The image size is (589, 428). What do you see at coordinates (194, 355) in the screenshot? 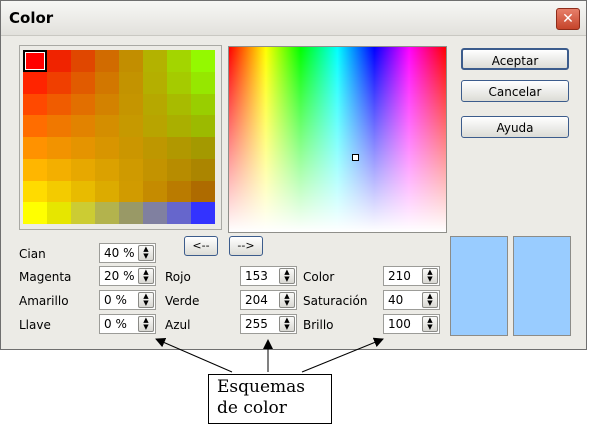
I see `arrow-cmyk` at bounding box center [194, 355].